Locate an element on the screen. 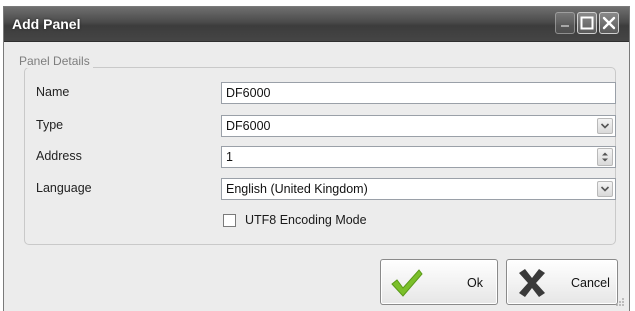 This screenshot has height=311, width=635. title-bar: Add Panel is located at coordinates (316, 24).